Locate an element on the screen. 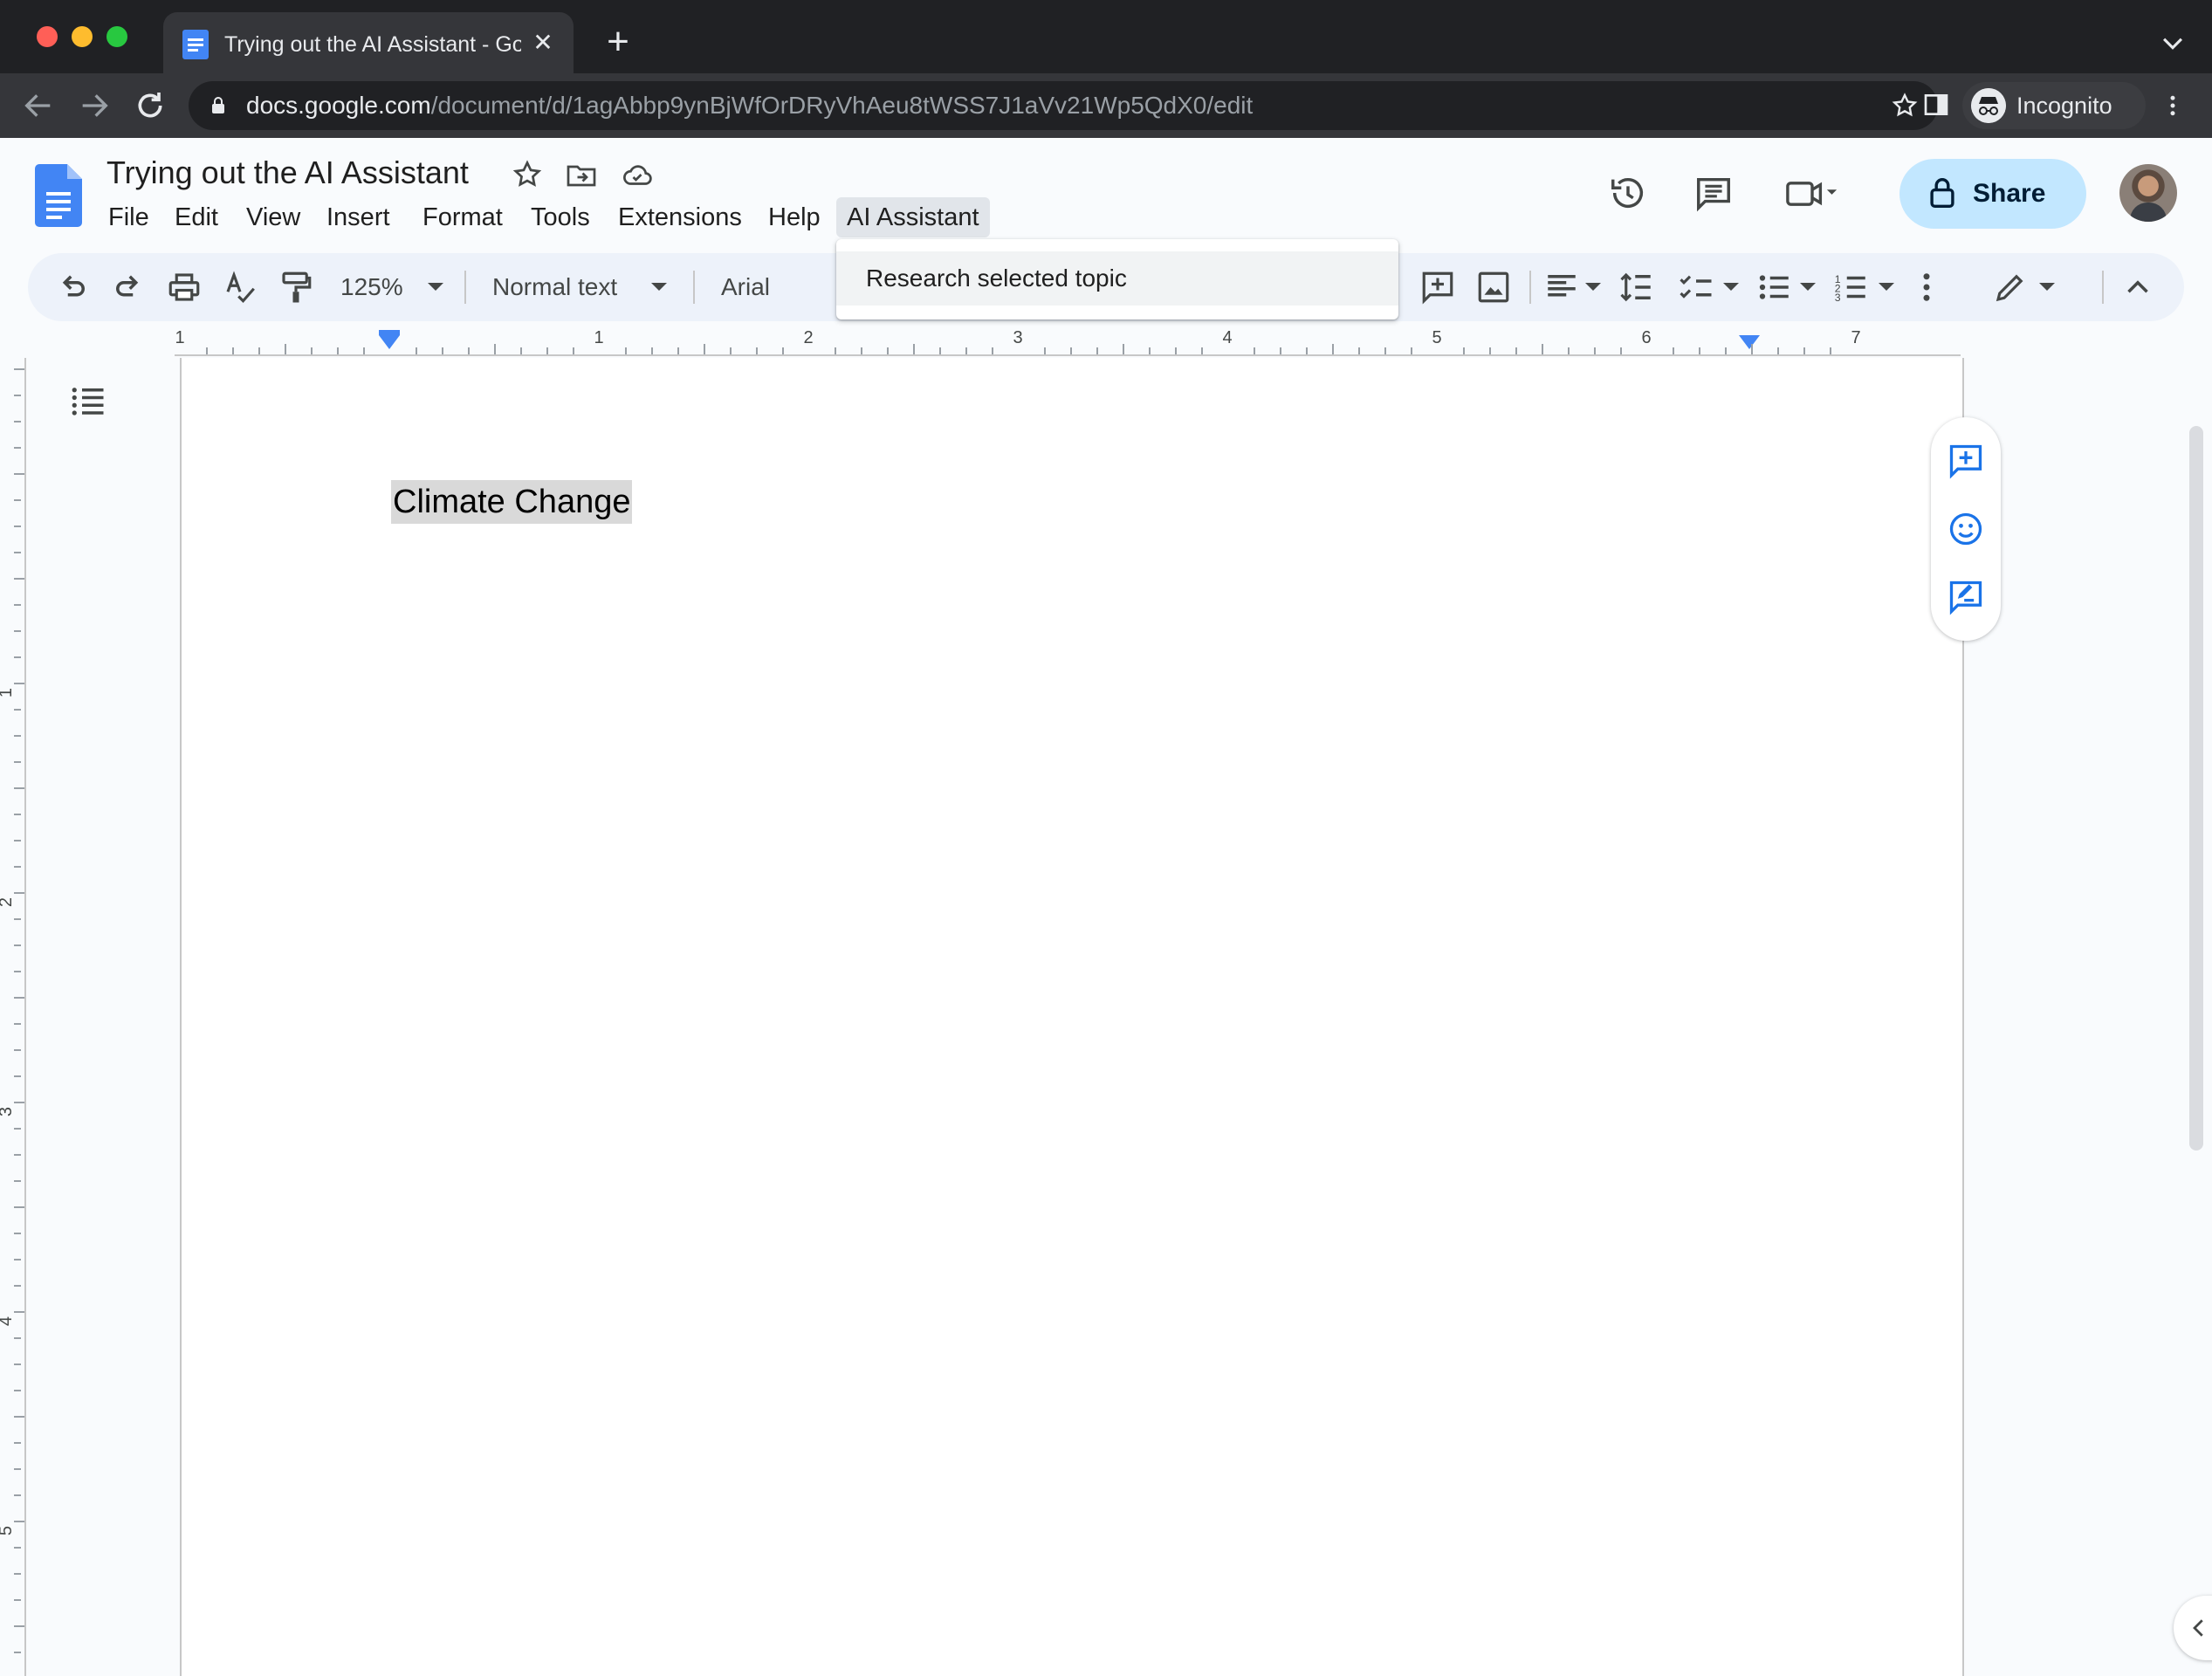  add-emoji-reaction-icon is located at coordinates (1966, 529).